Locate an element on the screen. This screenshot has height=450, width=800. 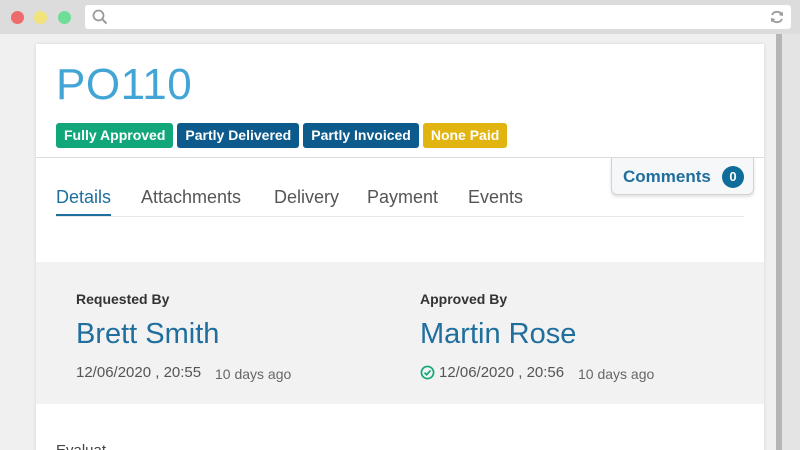
close-window-button is located at coordinates (17, 17).